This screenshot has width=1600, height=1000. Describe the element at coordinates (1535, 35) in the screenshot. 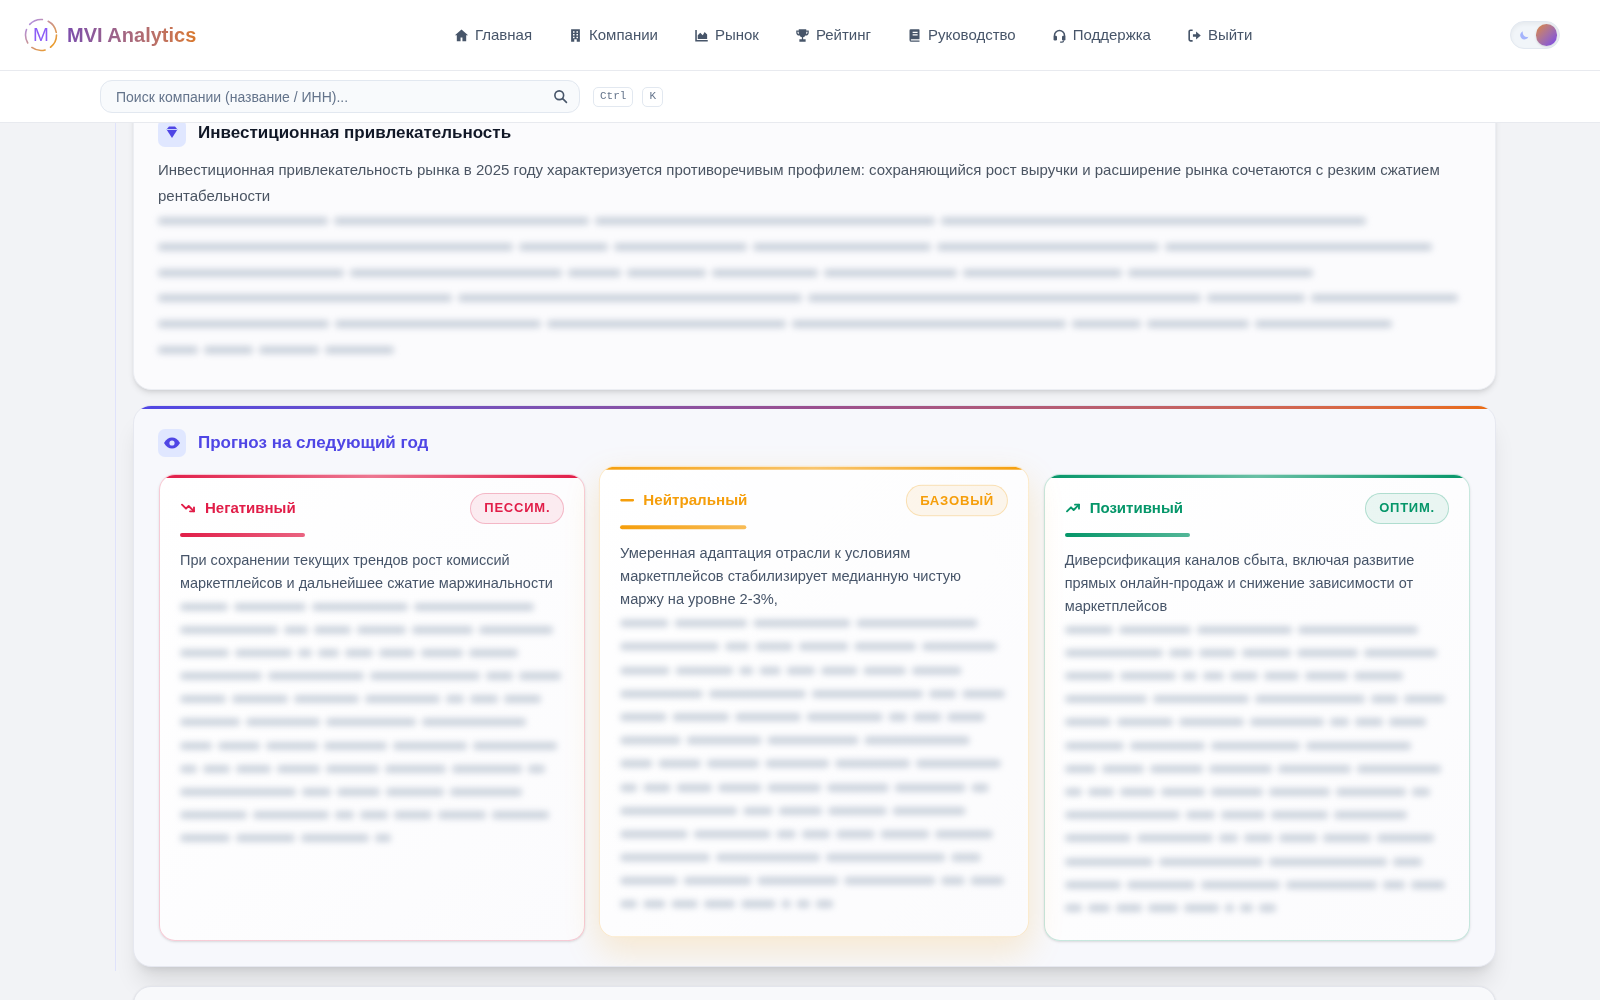

I see `theme-toggle` at that location.